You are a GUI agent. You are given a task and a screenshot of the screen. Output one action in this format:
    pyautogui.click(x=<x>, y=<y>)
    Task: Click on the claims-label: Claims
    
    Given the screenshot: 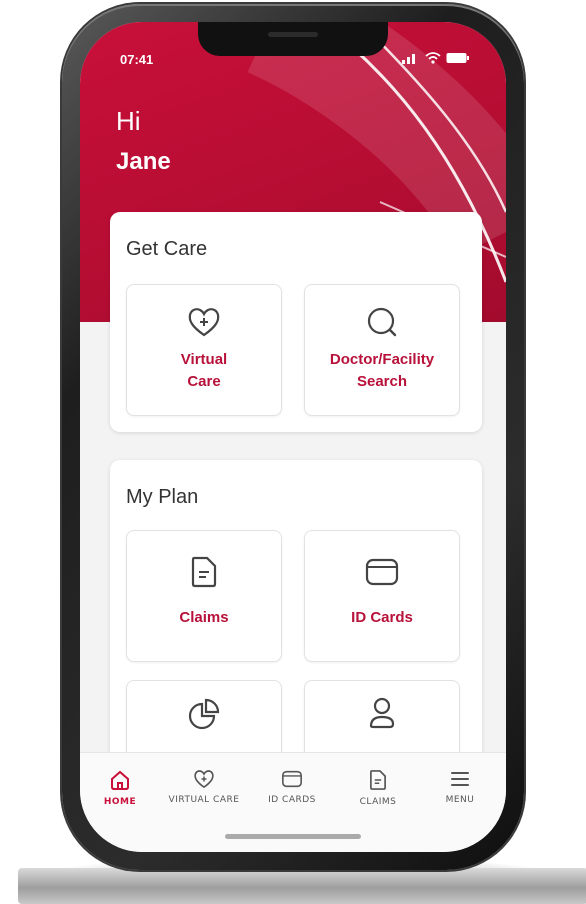 What is the action you would take?
    pyautogui.click(x=204, y=617)
    